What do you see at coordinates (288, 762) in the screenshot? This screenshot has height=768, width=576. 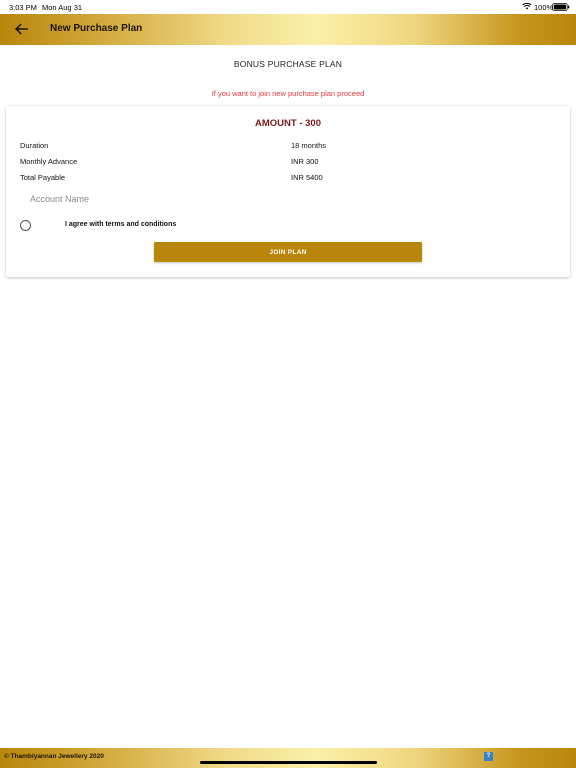 I see `home-indicator` at bounding box center [288, 762].